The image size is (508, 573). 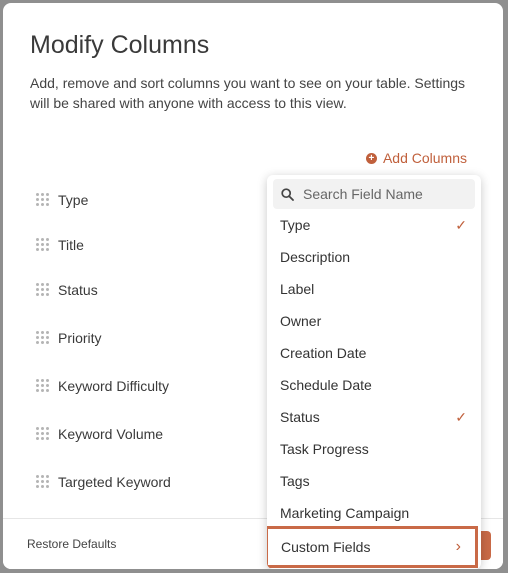 What do you see at coordinates (372, 547) in the screenshot?
I see `custom-fields-menu-item: Custom Fields ›` at bounding box center [372, 547].